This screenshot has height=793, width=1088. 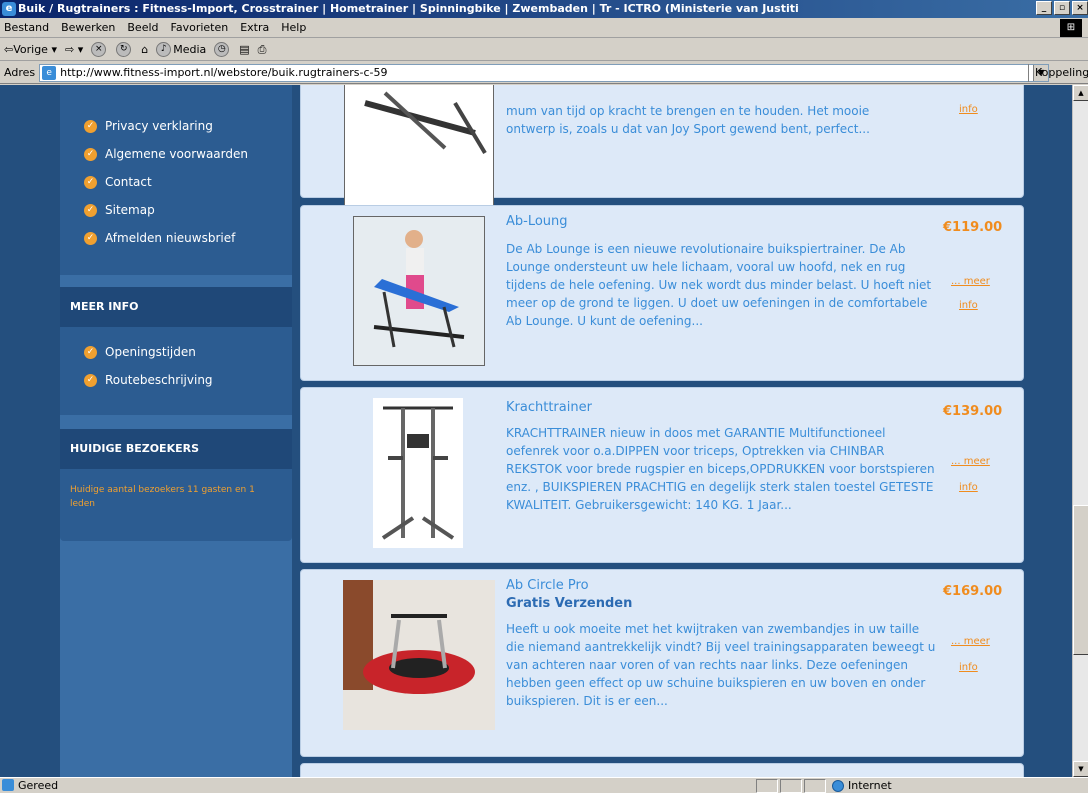 I want to click on media-button: ♪ Media, so click(x=181, y=49).